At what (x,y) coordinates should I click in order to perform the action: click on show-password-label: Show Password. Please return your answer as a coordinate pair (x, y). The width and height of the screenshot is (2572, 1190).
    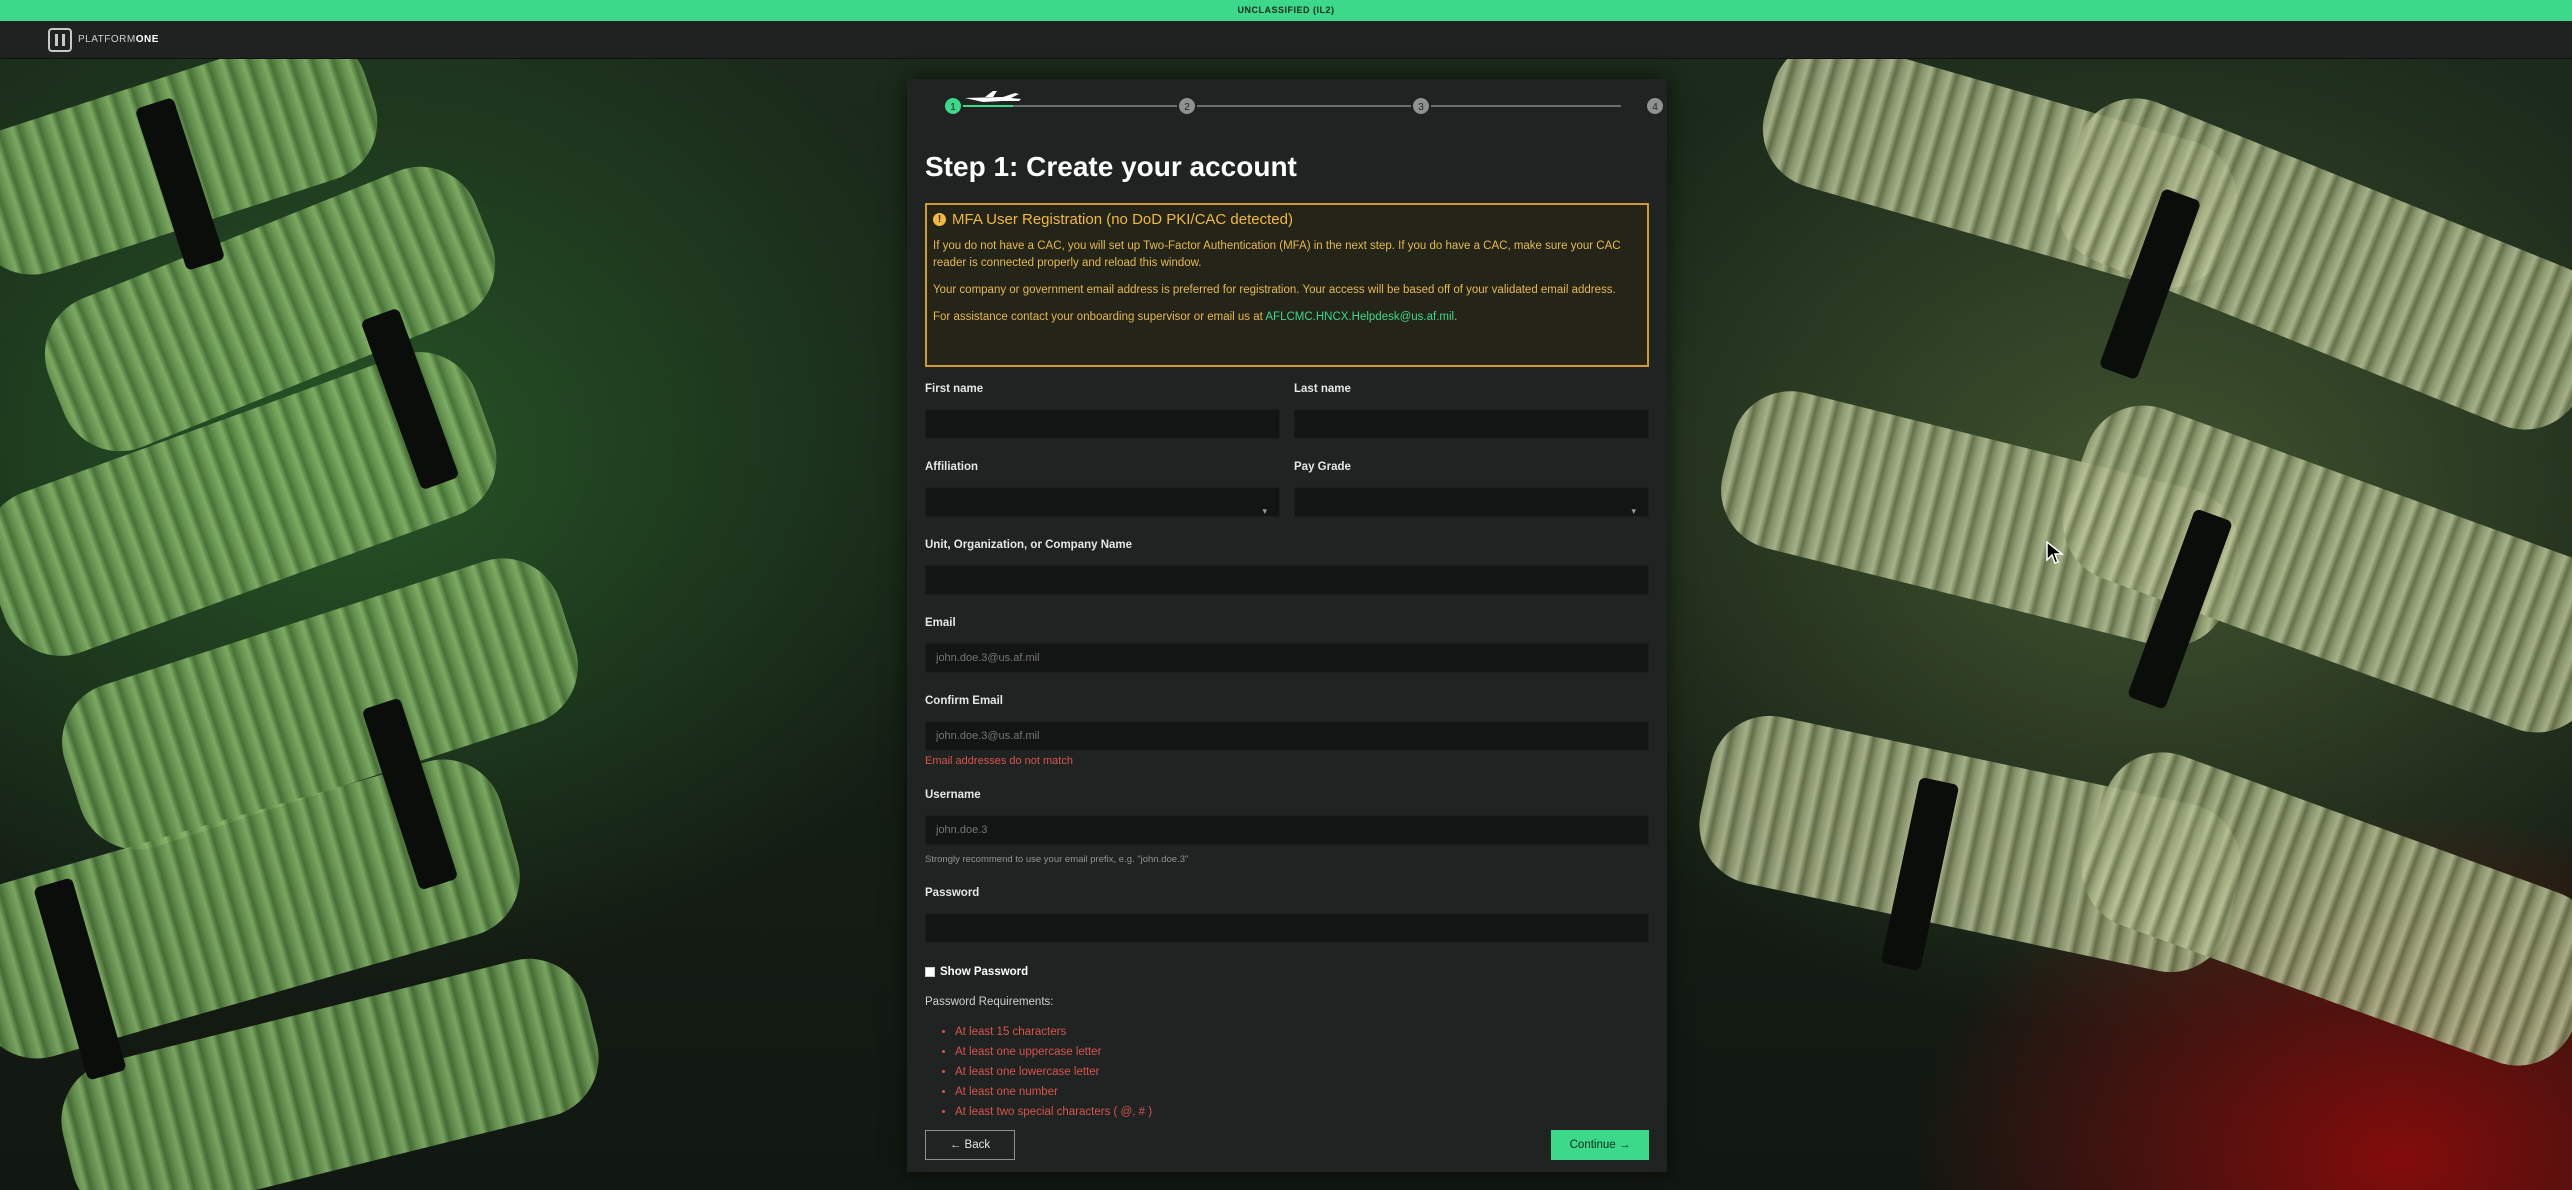
    Looking at the image, I should click on (984, 972).